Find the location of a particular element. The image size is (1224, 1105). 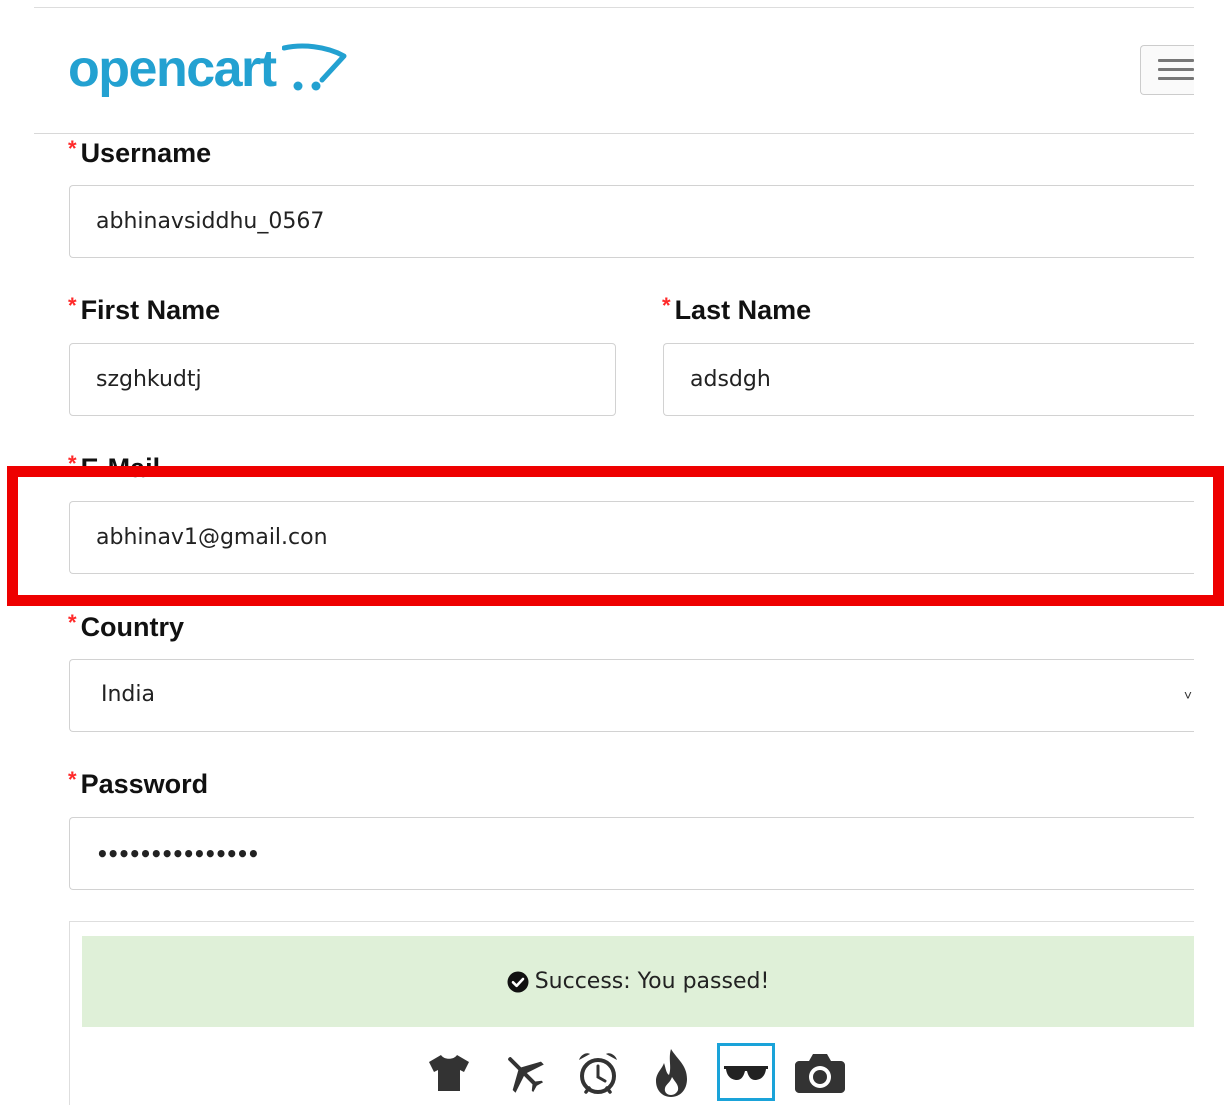

cart-logo-icon is located at coordinates (314, 67).